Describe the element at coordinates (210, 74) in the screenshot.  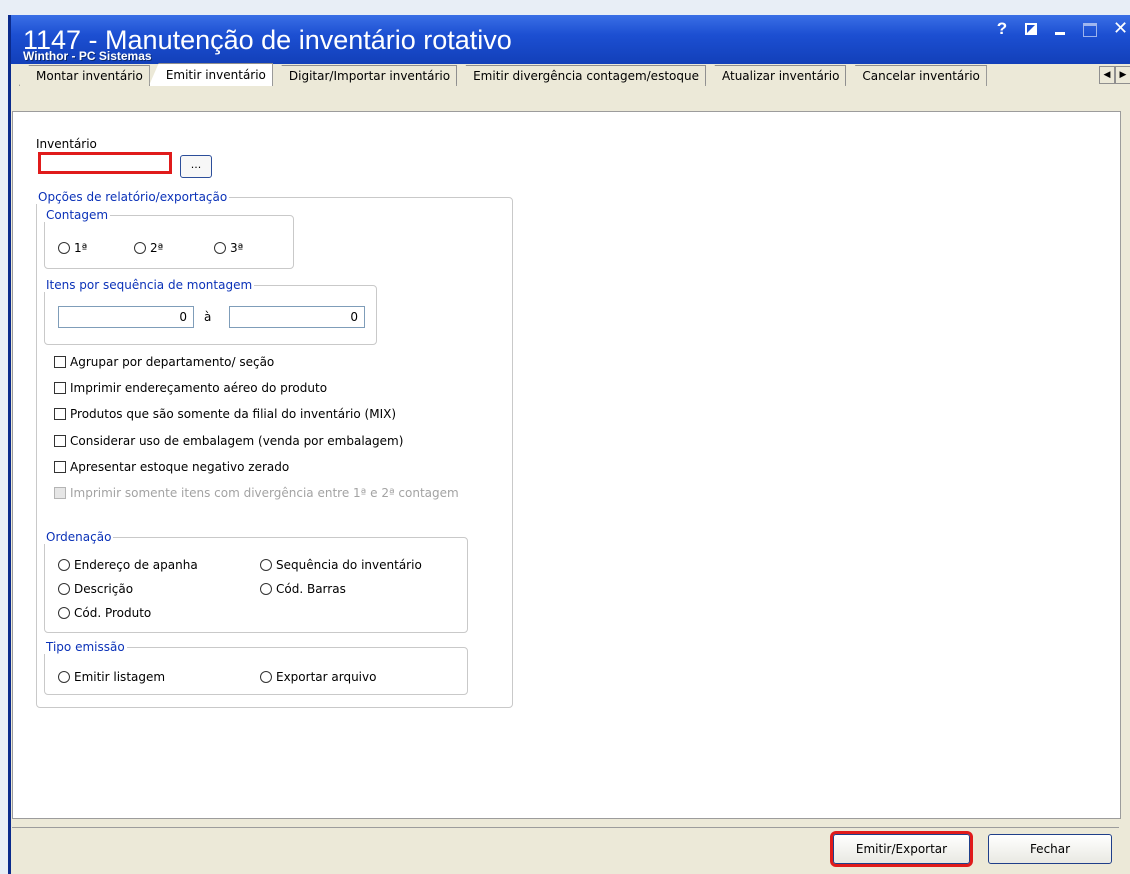
I see `tab-emitir-inventario: Emitir inventário` at that location.